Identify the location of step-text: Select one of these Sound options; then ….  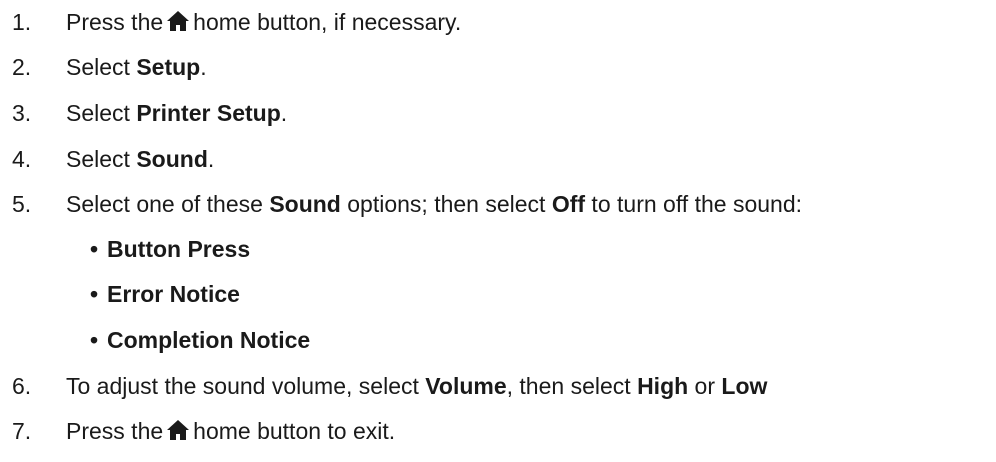
(434, 204).